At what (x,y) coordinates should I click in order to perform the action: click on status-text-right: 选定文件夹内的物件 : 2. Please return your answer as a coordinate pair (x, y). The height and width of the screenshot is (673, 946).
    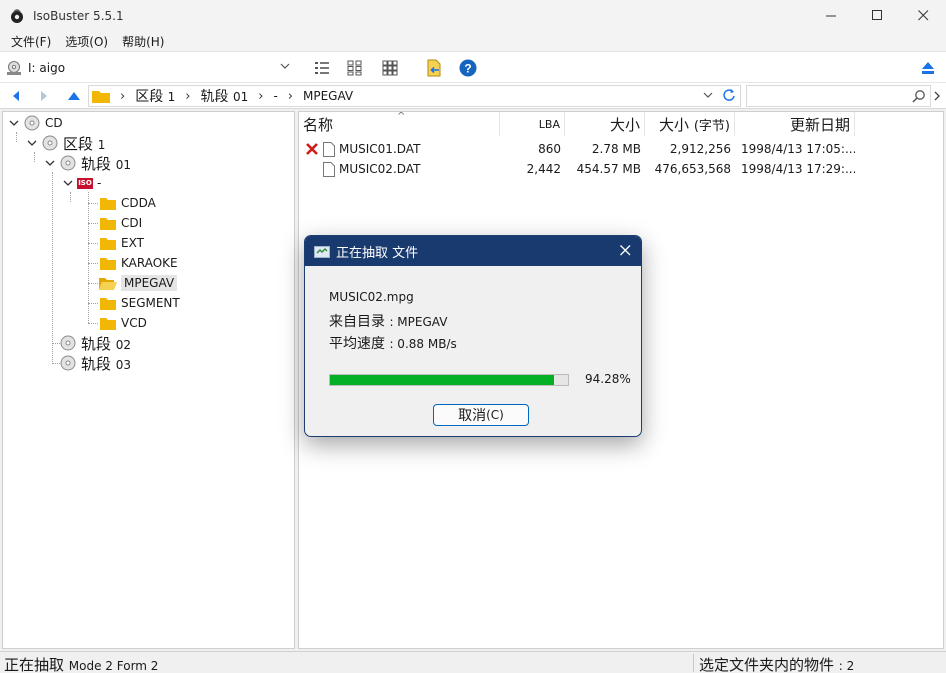
    Looking at the image, I should click on (777, 664).